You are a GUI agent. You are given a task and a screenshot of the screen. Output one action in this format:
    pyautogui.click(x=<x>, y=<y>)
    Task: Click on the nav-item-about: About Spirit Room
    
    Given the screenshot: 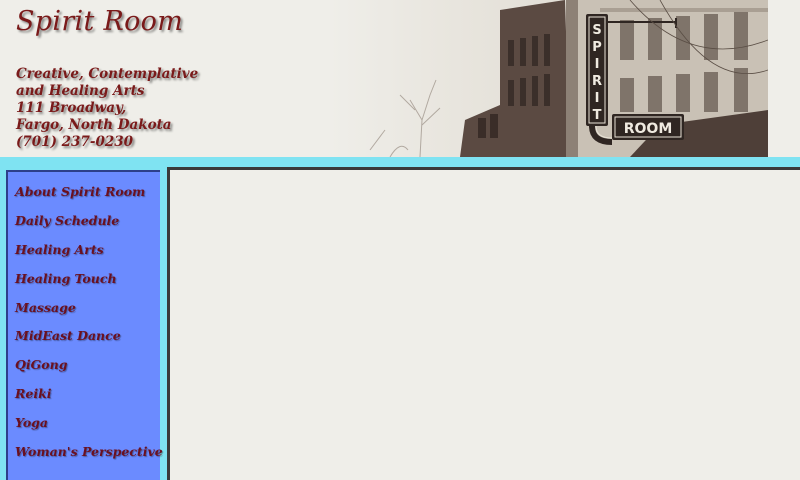 What is the action you would take?
    pyautogui.click(x=89, y=195)
    